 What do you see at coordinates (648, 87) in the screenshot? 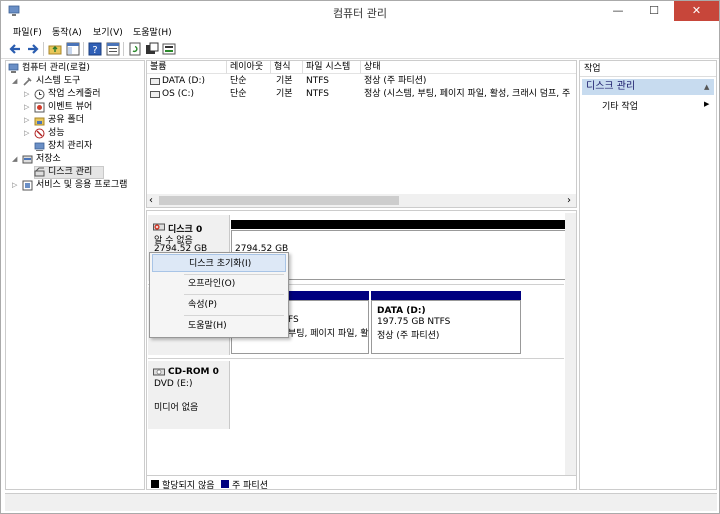
I see `actions-section-disk-management: 디스크 관리 ▲` at bounding box center [648, 87].